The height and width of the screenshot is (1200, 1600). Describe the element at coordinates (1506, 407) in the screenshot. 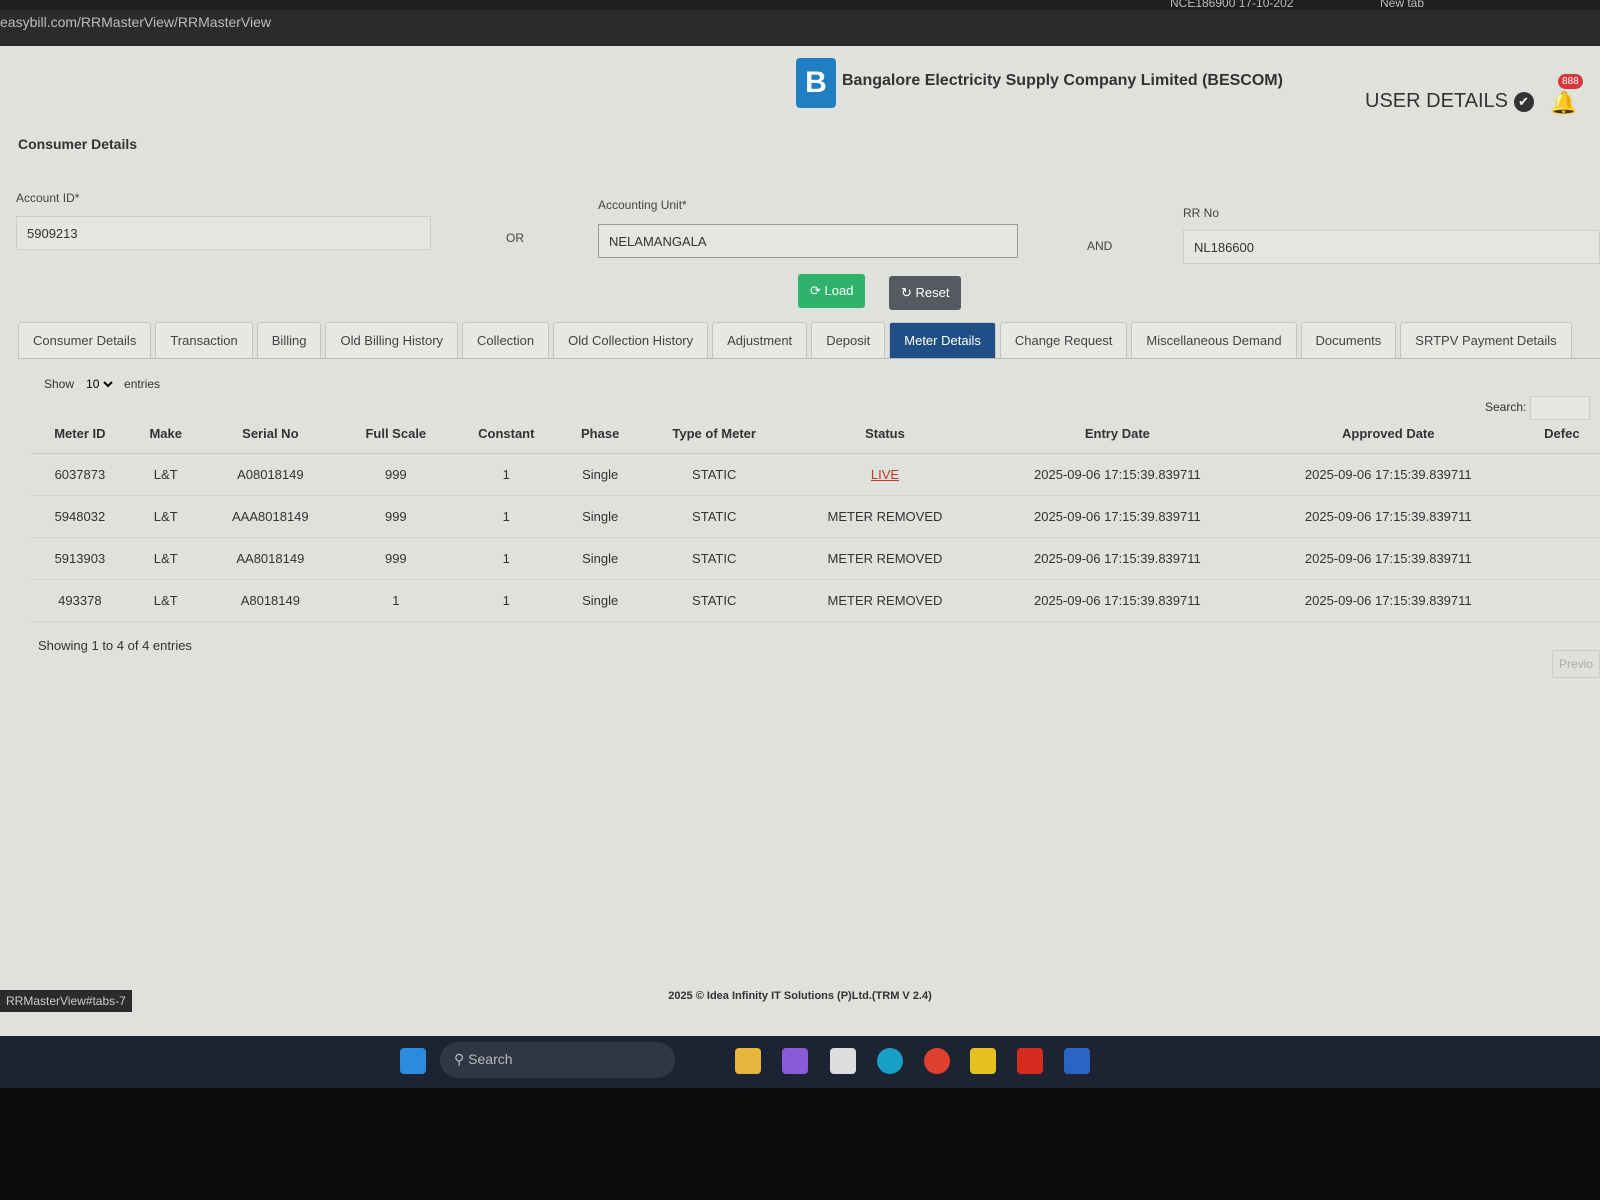

I see `search-label: Search:` at that location.